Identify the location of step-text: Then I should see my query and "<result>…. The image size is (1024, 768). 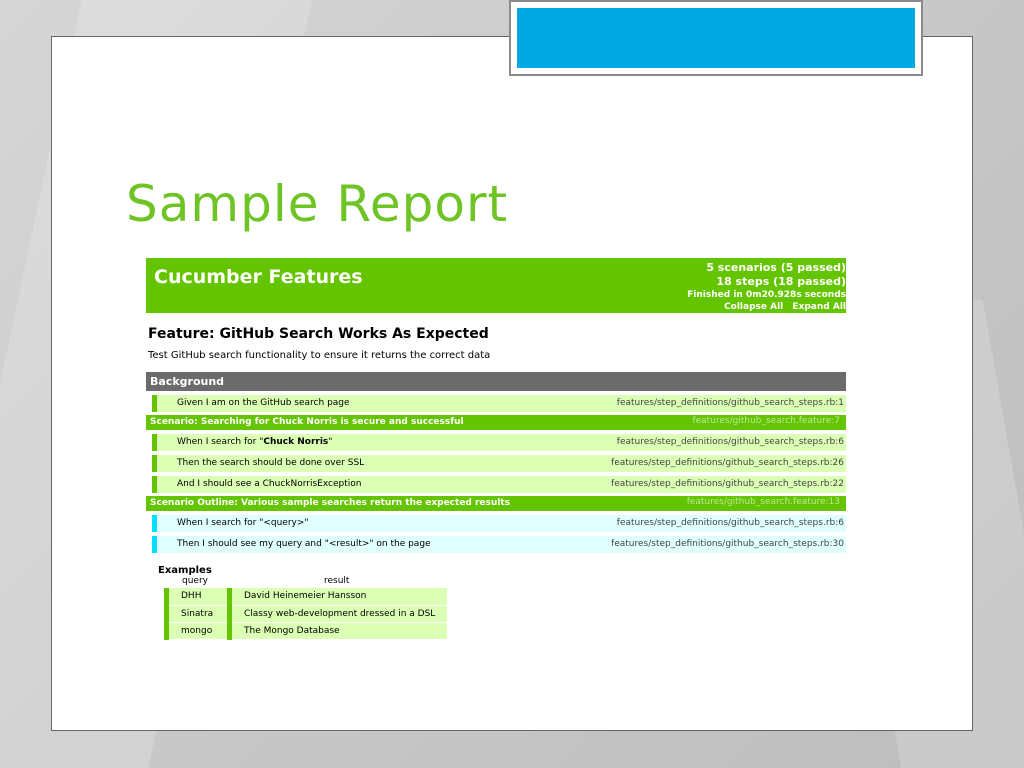
(304, 544).